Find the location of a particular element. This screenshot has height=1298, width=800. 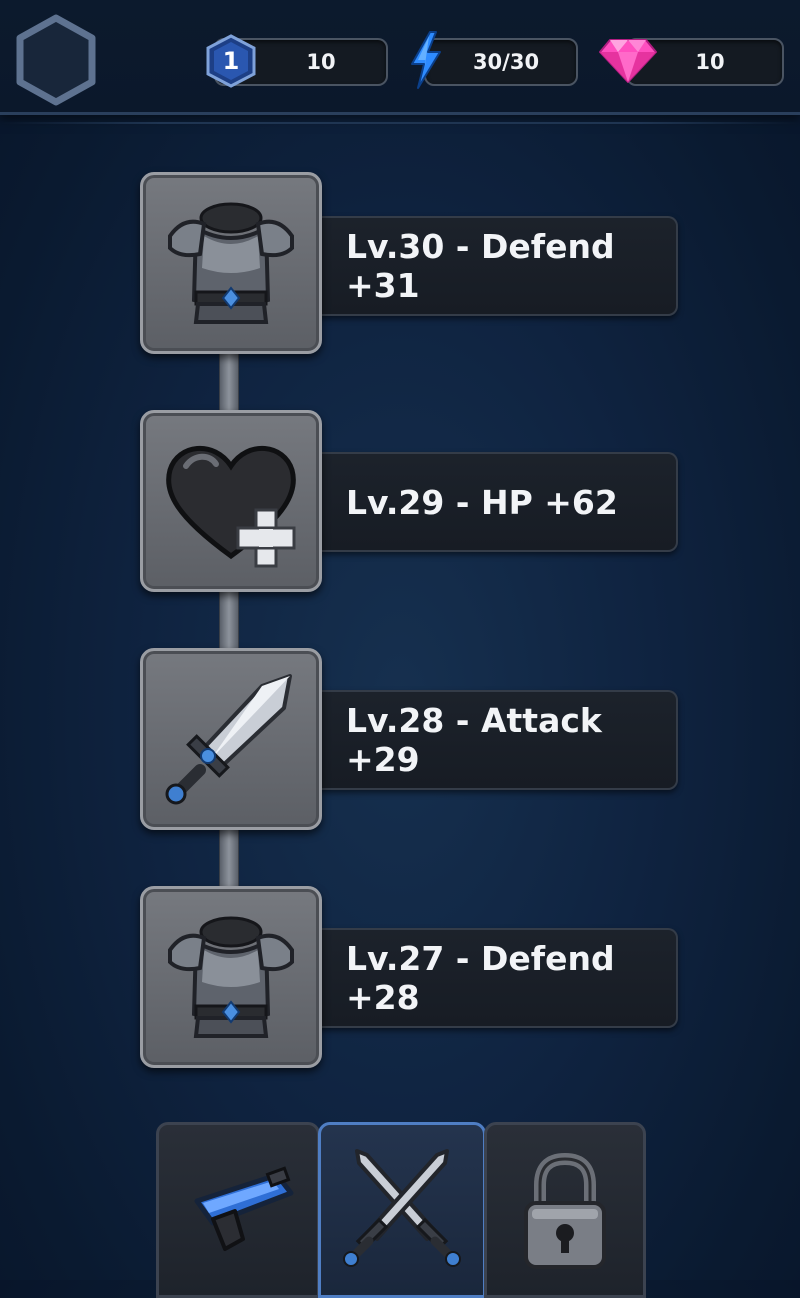

top-bar: 10 1 30/30 10 is located at coordinates (400, 62).